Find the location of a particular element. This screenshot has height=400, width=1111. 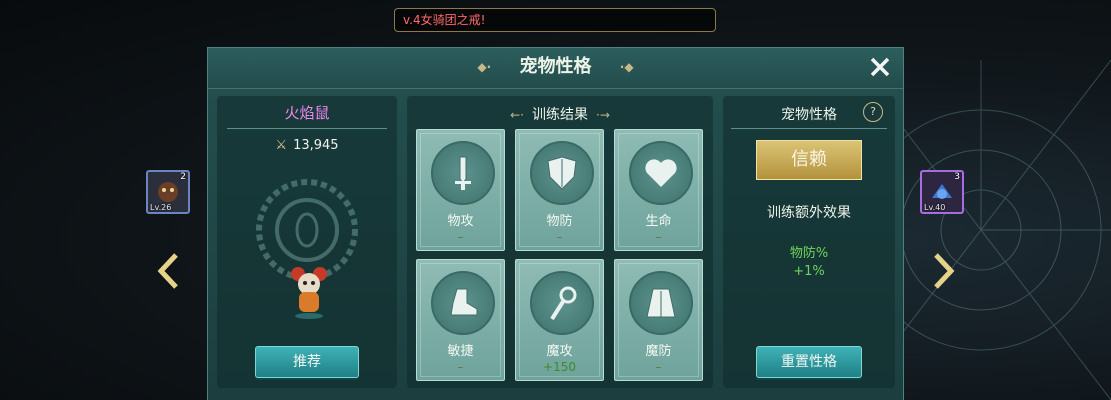

personality-column: 宠物性格 ? 信赖 训练额外效果 物防% +1% 重置性格 is located at coordinates (809, 242).